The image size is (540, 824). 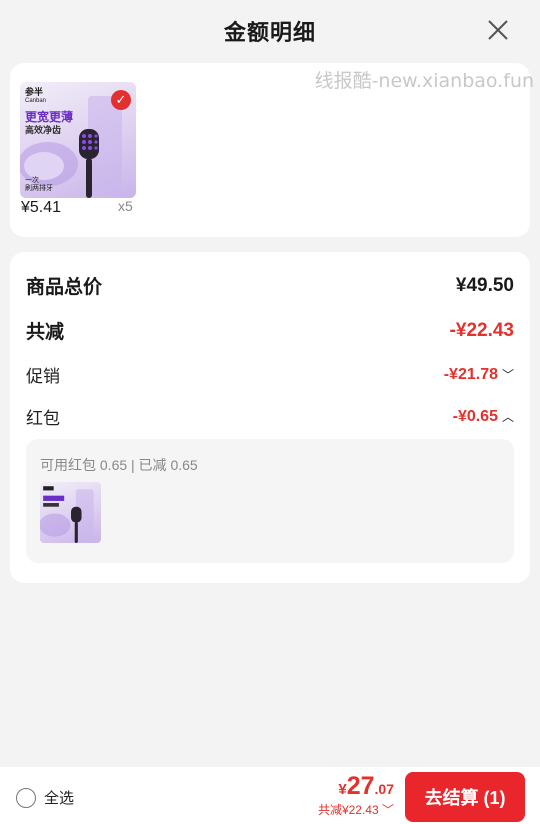 I want to click on product-brand: 参半 Canban, so click(x=36, y=95).